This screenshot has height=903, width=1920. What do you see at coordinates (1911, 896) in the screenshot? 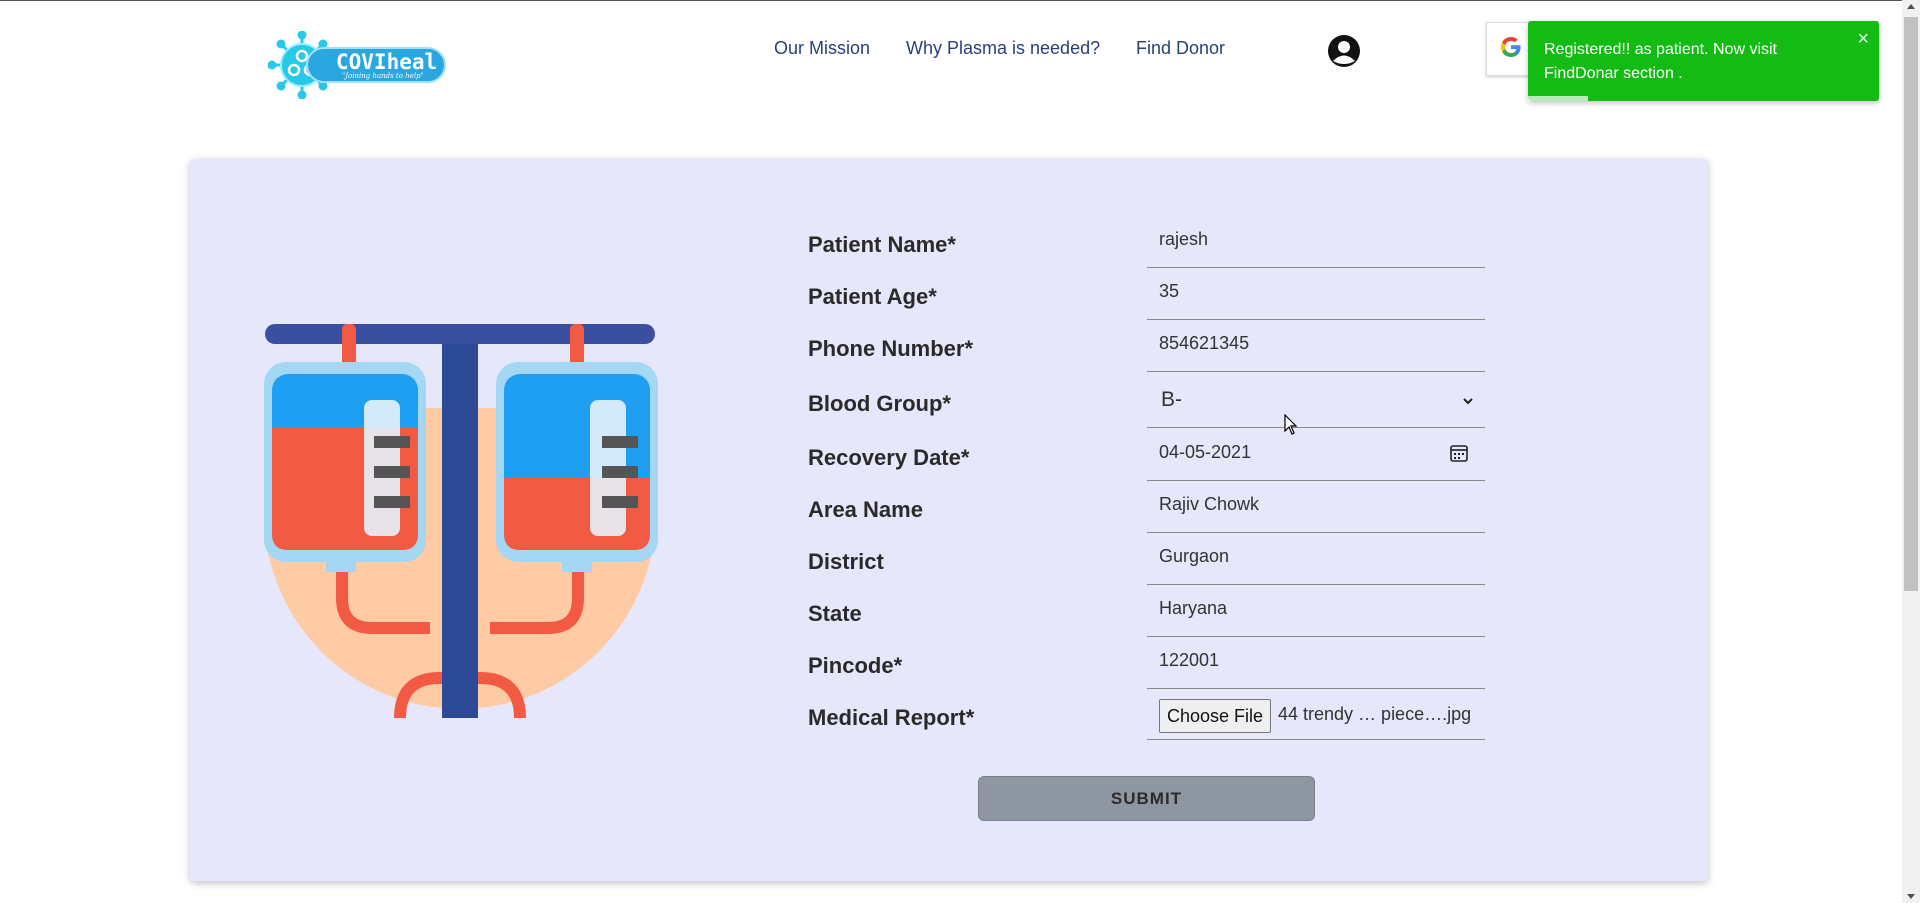
I see `scroll-down-icon` at bounding box center [1911, 896].